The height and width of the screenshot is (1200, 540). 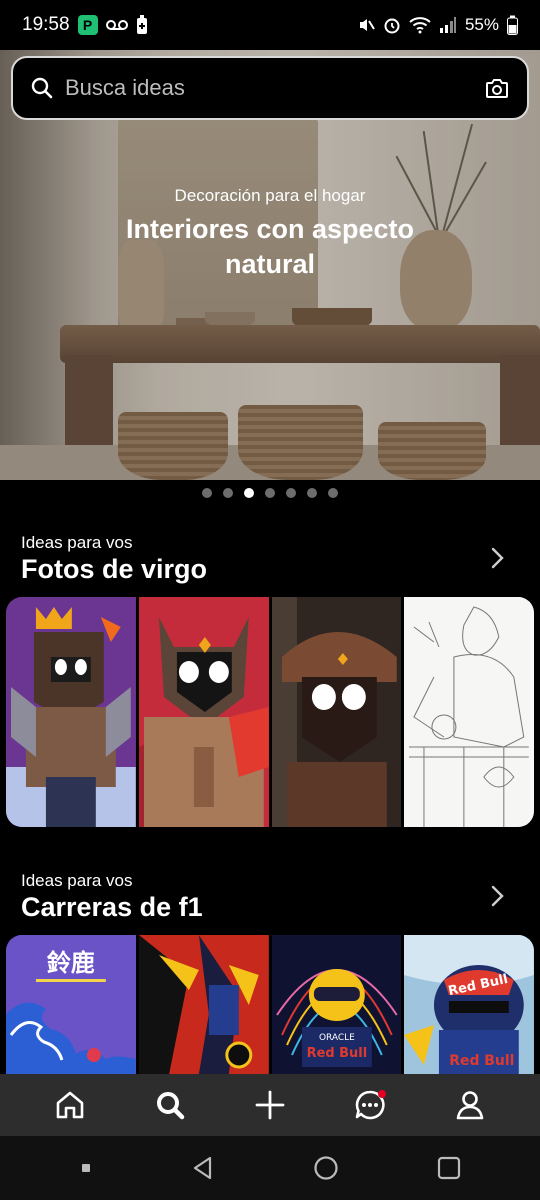 I want to click on battery-saver-icon, so click(x=141, y=24).